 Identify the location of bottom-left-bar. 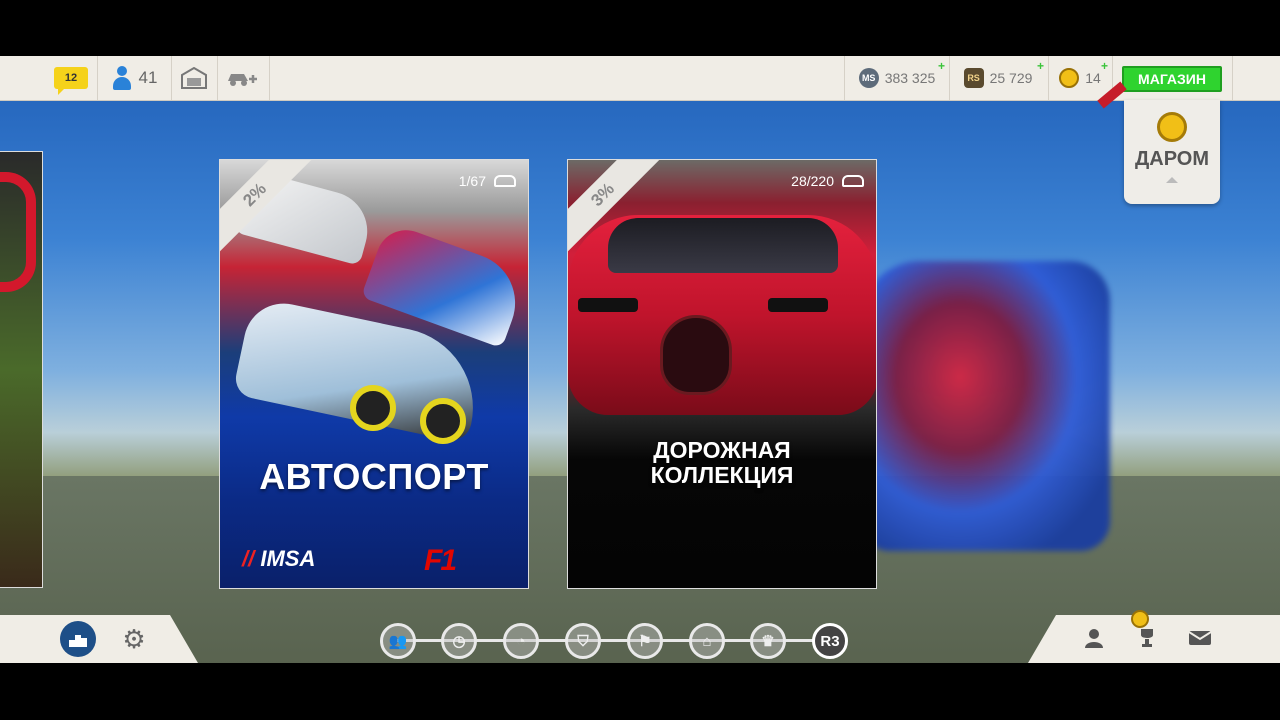
(99, 639).